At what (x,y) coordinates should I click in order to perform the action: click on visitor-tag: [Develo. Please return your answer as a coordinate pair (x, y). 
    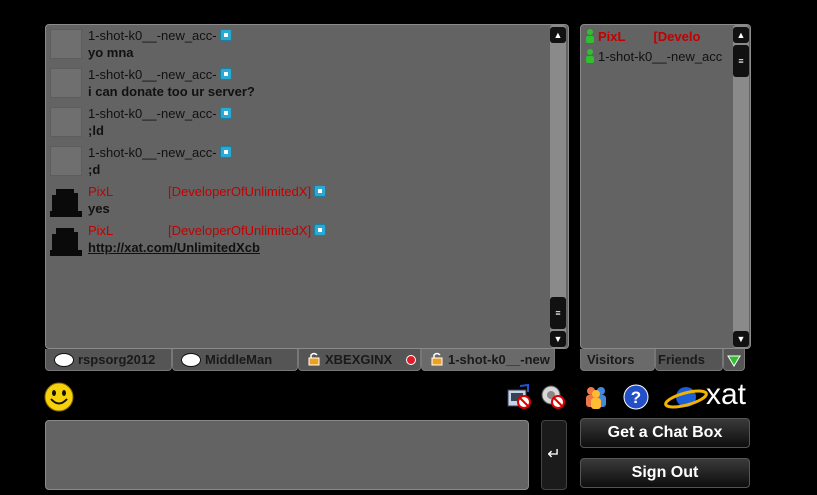
    Looking at the image, I should click on (677, 36).